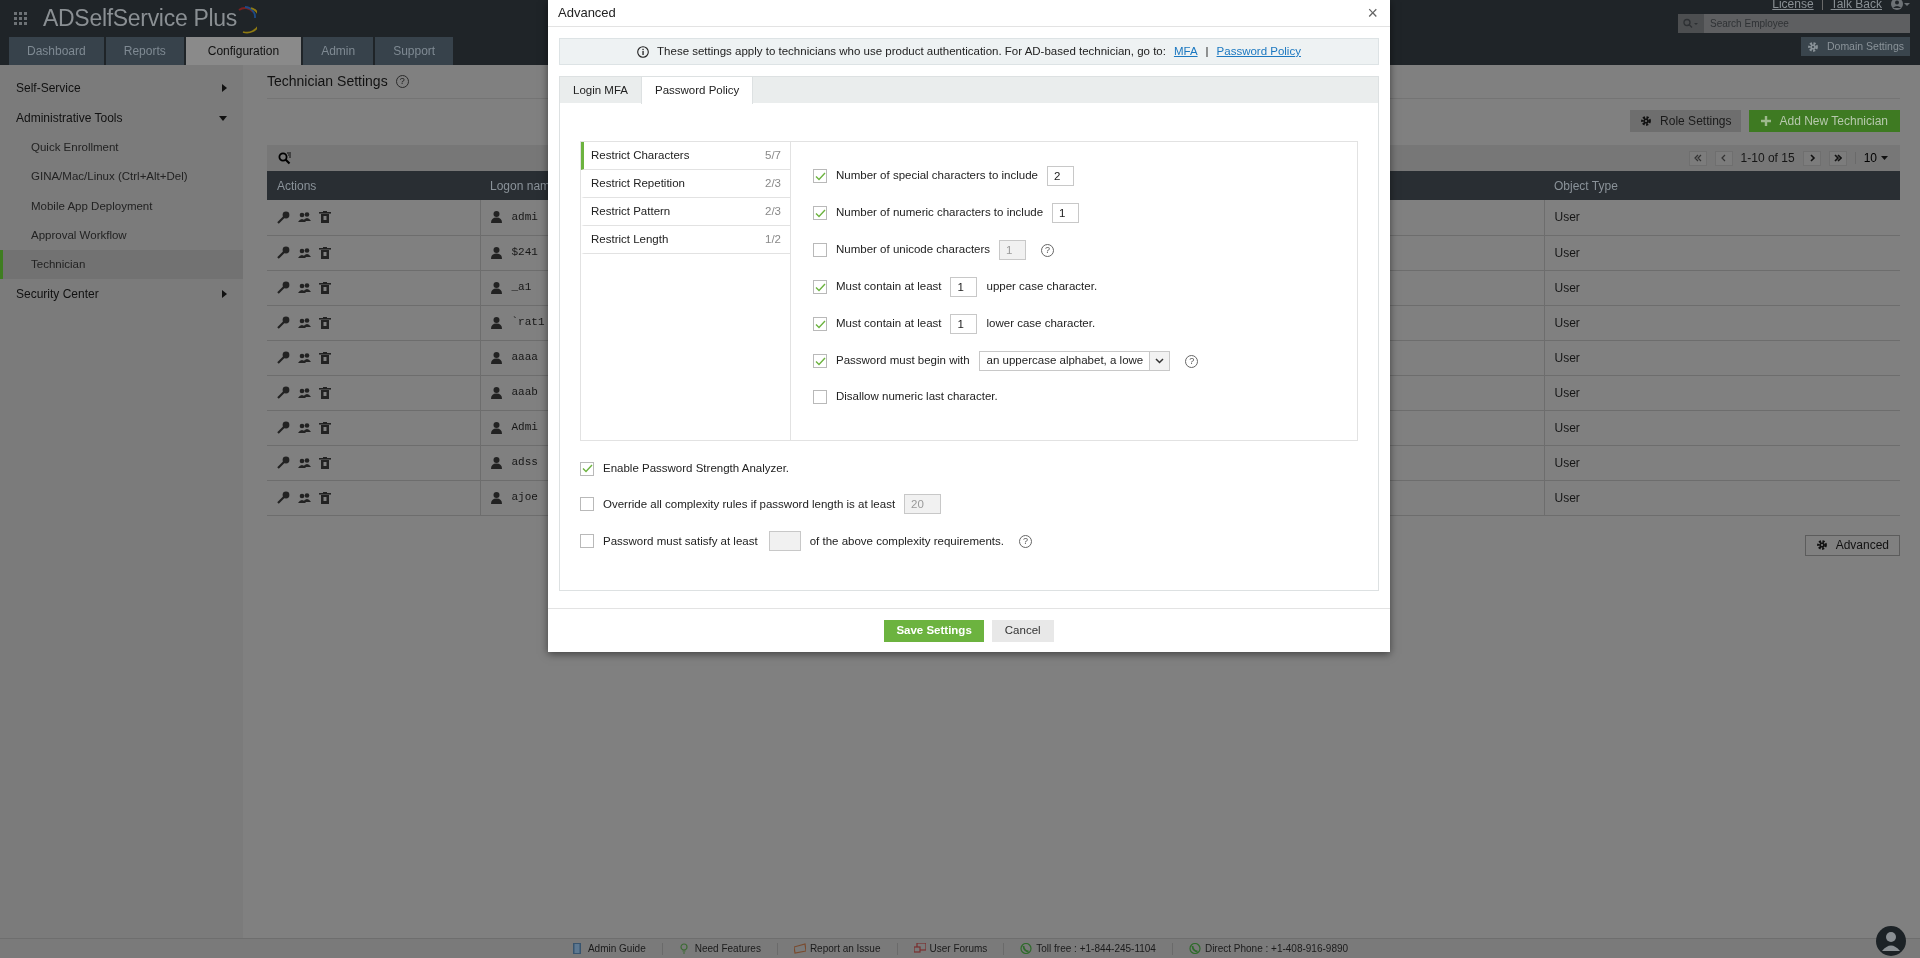 This screenshot has height=958, width=1920. I want to click on category-item: Restrict Characters 5/7, so click(685, 156).